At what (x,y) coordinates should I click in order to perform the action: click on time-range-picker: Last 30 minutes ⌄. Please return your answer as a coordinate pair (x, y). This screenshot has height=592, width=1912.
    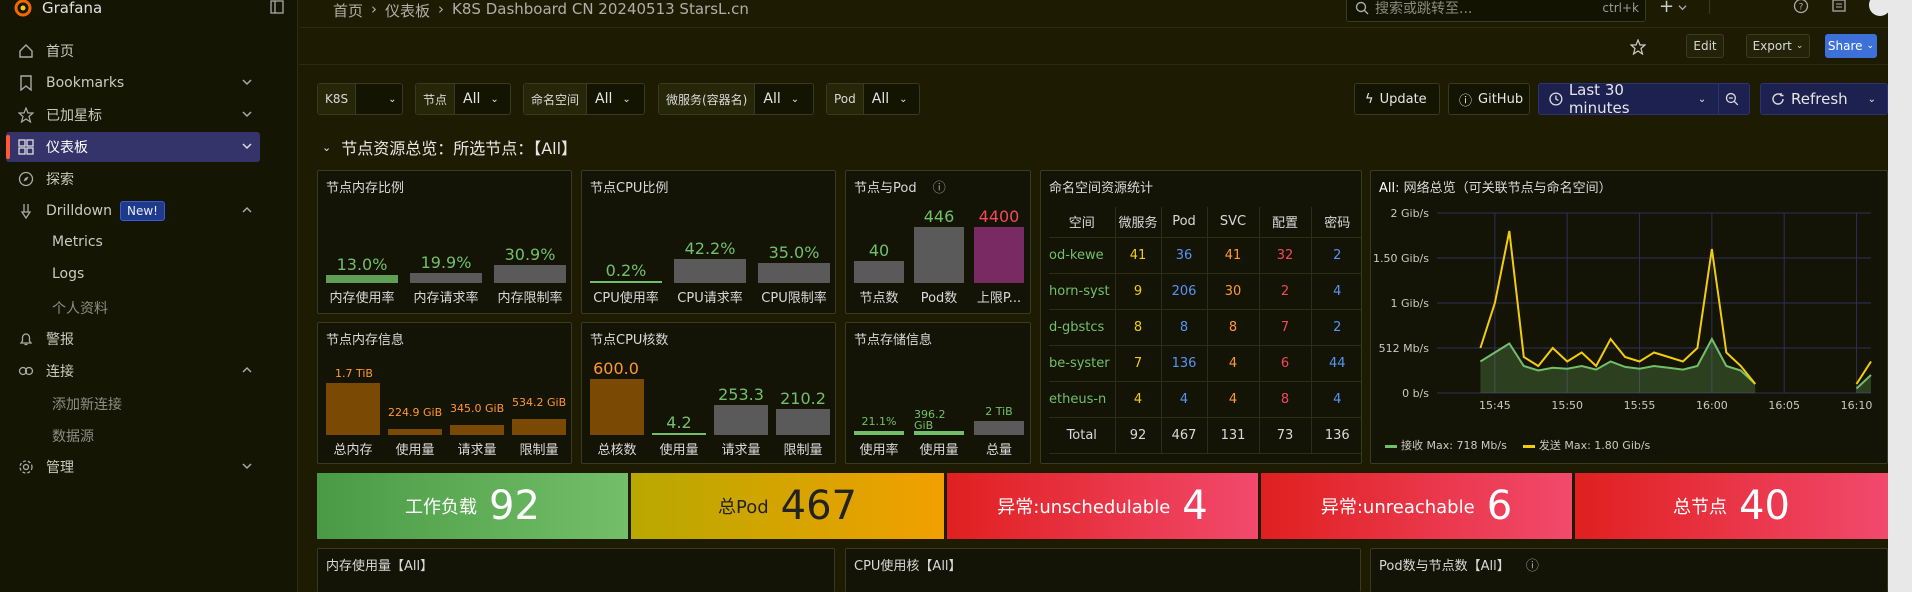
    Looking at the image, I should click on (1644, 99).